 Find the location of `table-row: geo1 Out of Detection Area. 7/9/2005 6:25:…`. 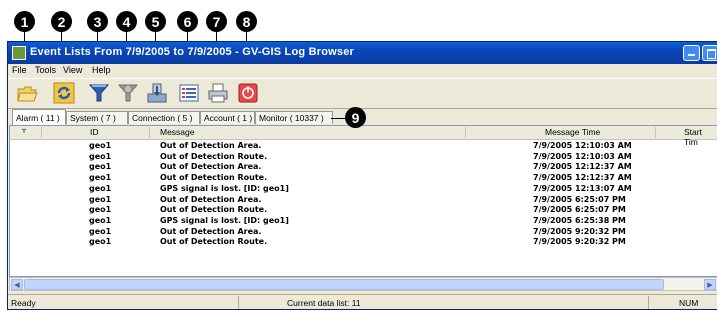

table-row: geo1 Out of Detection Area. 7/9/2005 6:25:… is located at coordinates (363, 200).